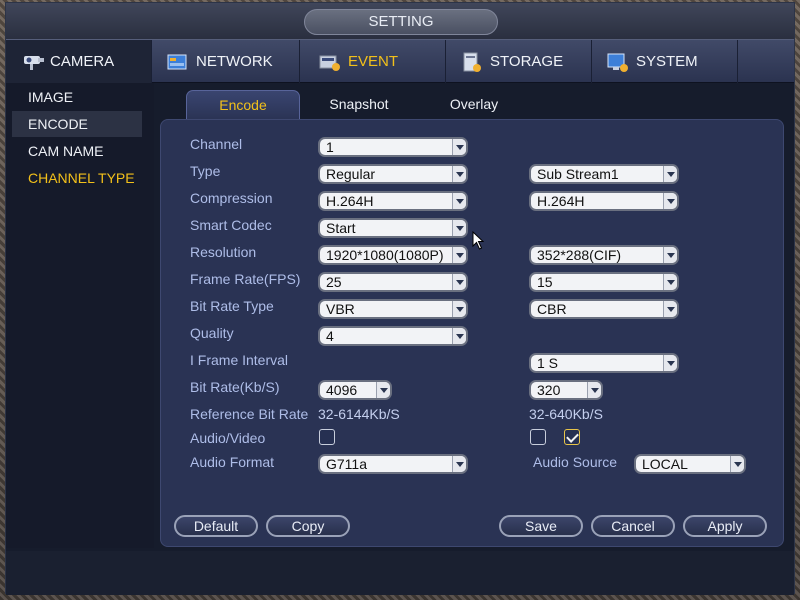 The width and height of the screenshot is (800, 600). What do you see at coordinates (604, 201) in the screenshot?
I see `compression-sub-select: H.264H` at bounding box center [604, 201].